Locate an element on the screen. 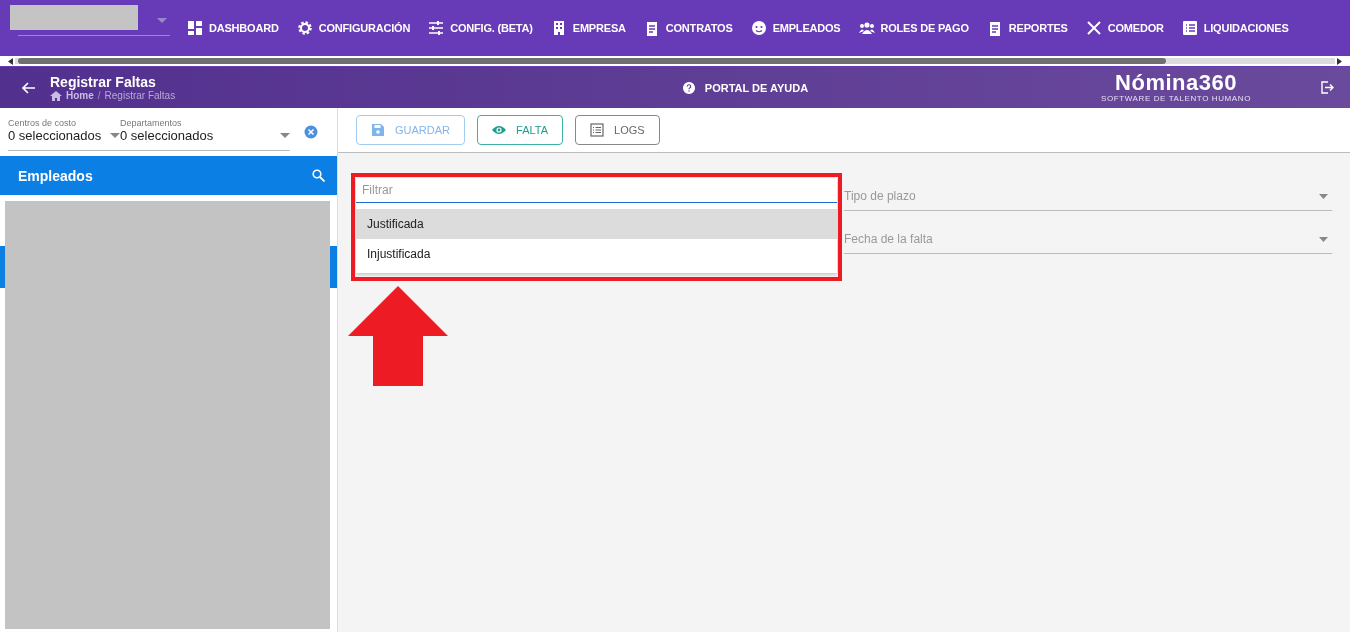 This screenshot has width=1350, height=632. nav-link: CONFIG. (BETA) is located at coordinates (480, 28).